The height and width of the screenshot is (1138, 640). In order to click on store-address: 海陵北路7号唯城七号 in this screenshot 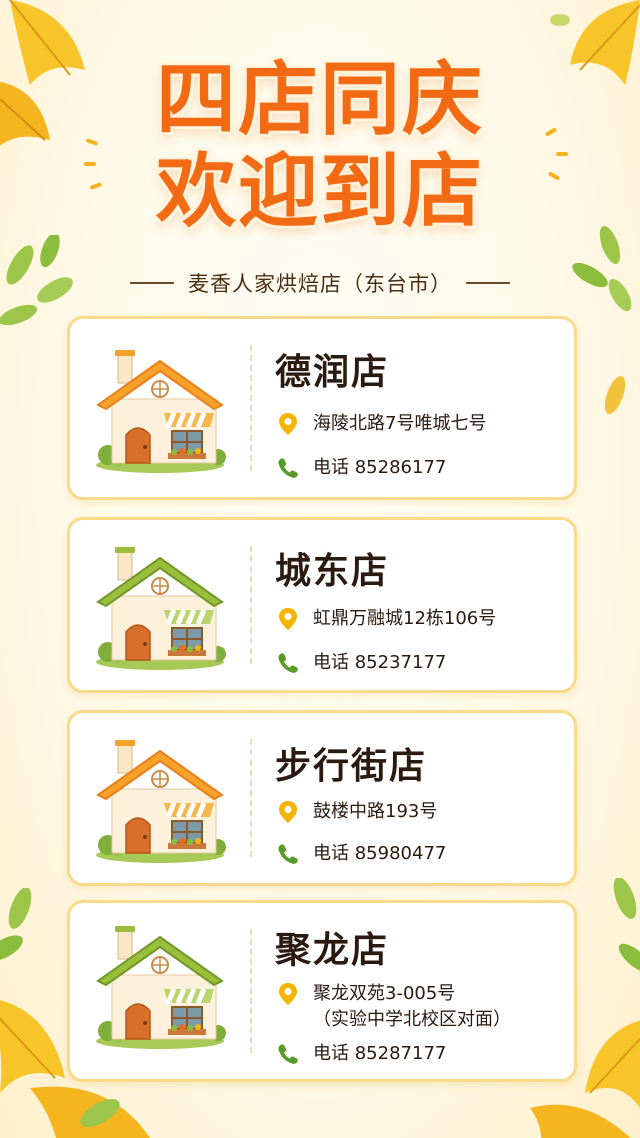, I will do `click(400, 423)`.